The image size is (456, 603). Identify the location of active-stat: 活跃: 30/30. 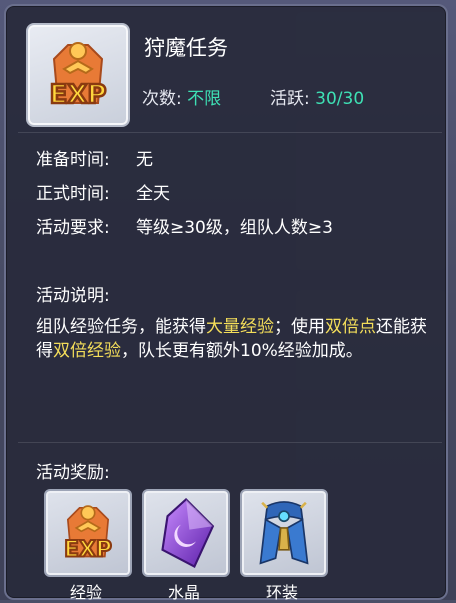
(317, 96).